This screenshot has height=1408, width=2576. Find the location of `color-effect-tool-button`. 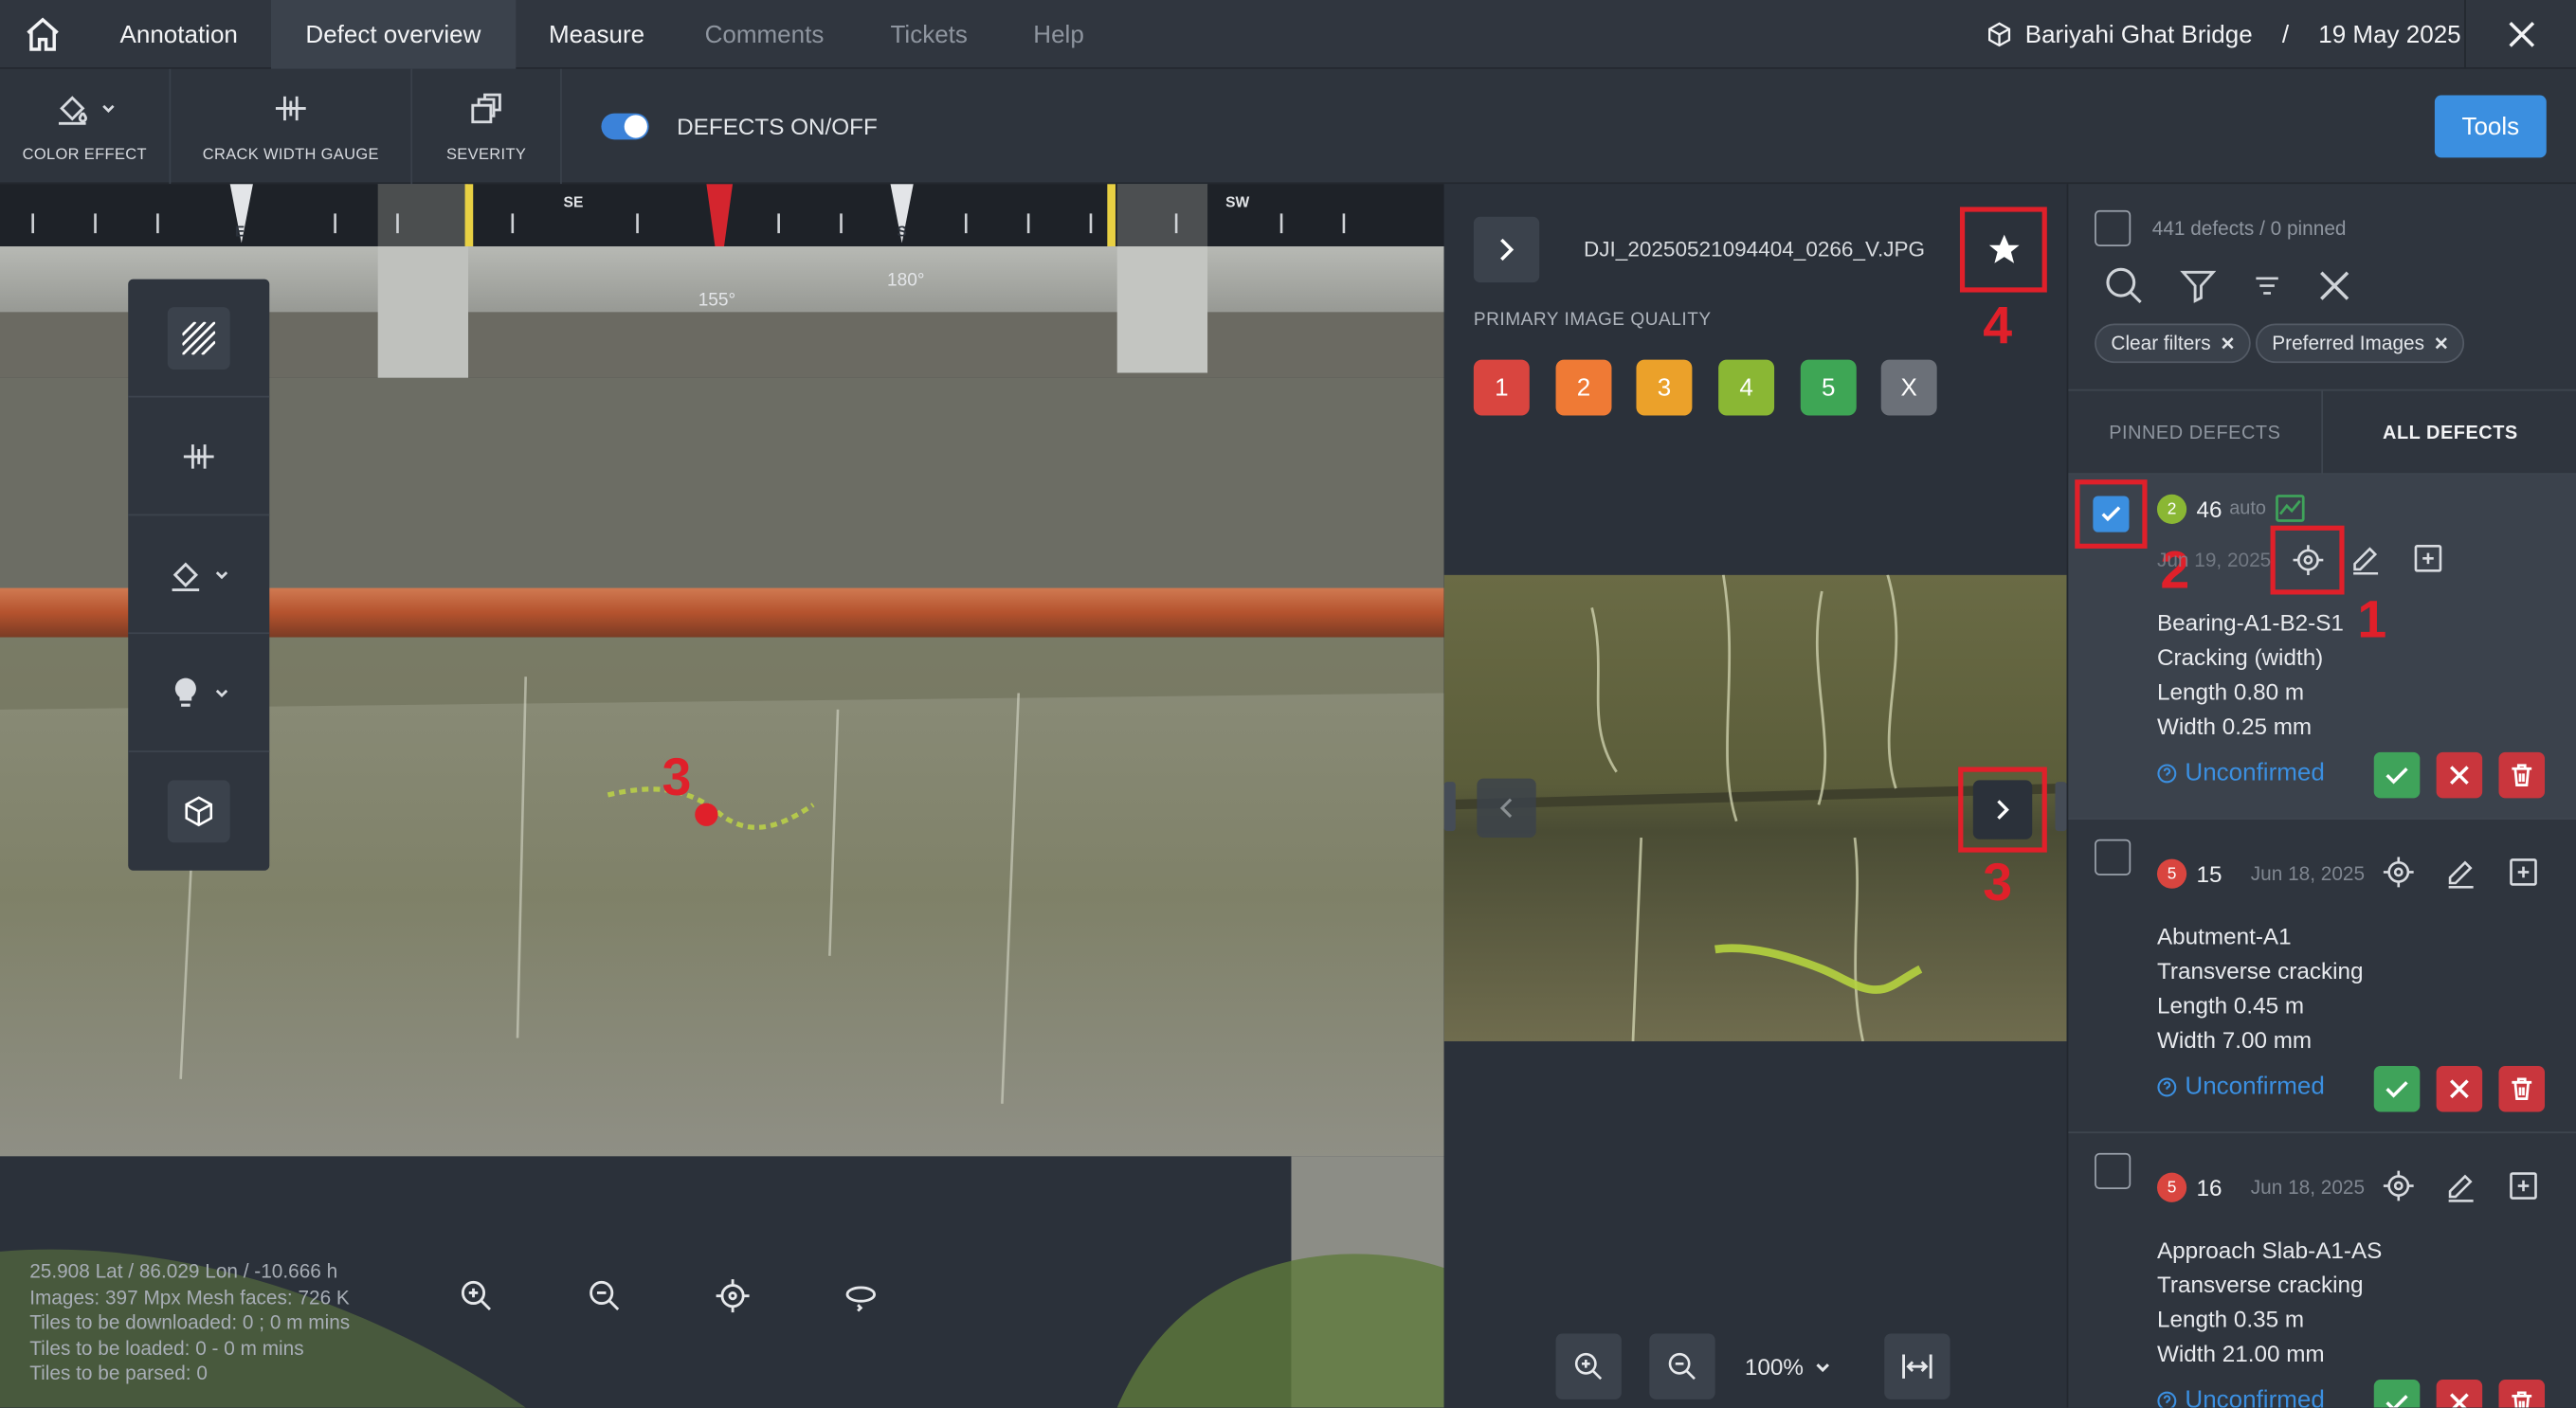

color-effect-tool-button is located at coordinates (199, 575).